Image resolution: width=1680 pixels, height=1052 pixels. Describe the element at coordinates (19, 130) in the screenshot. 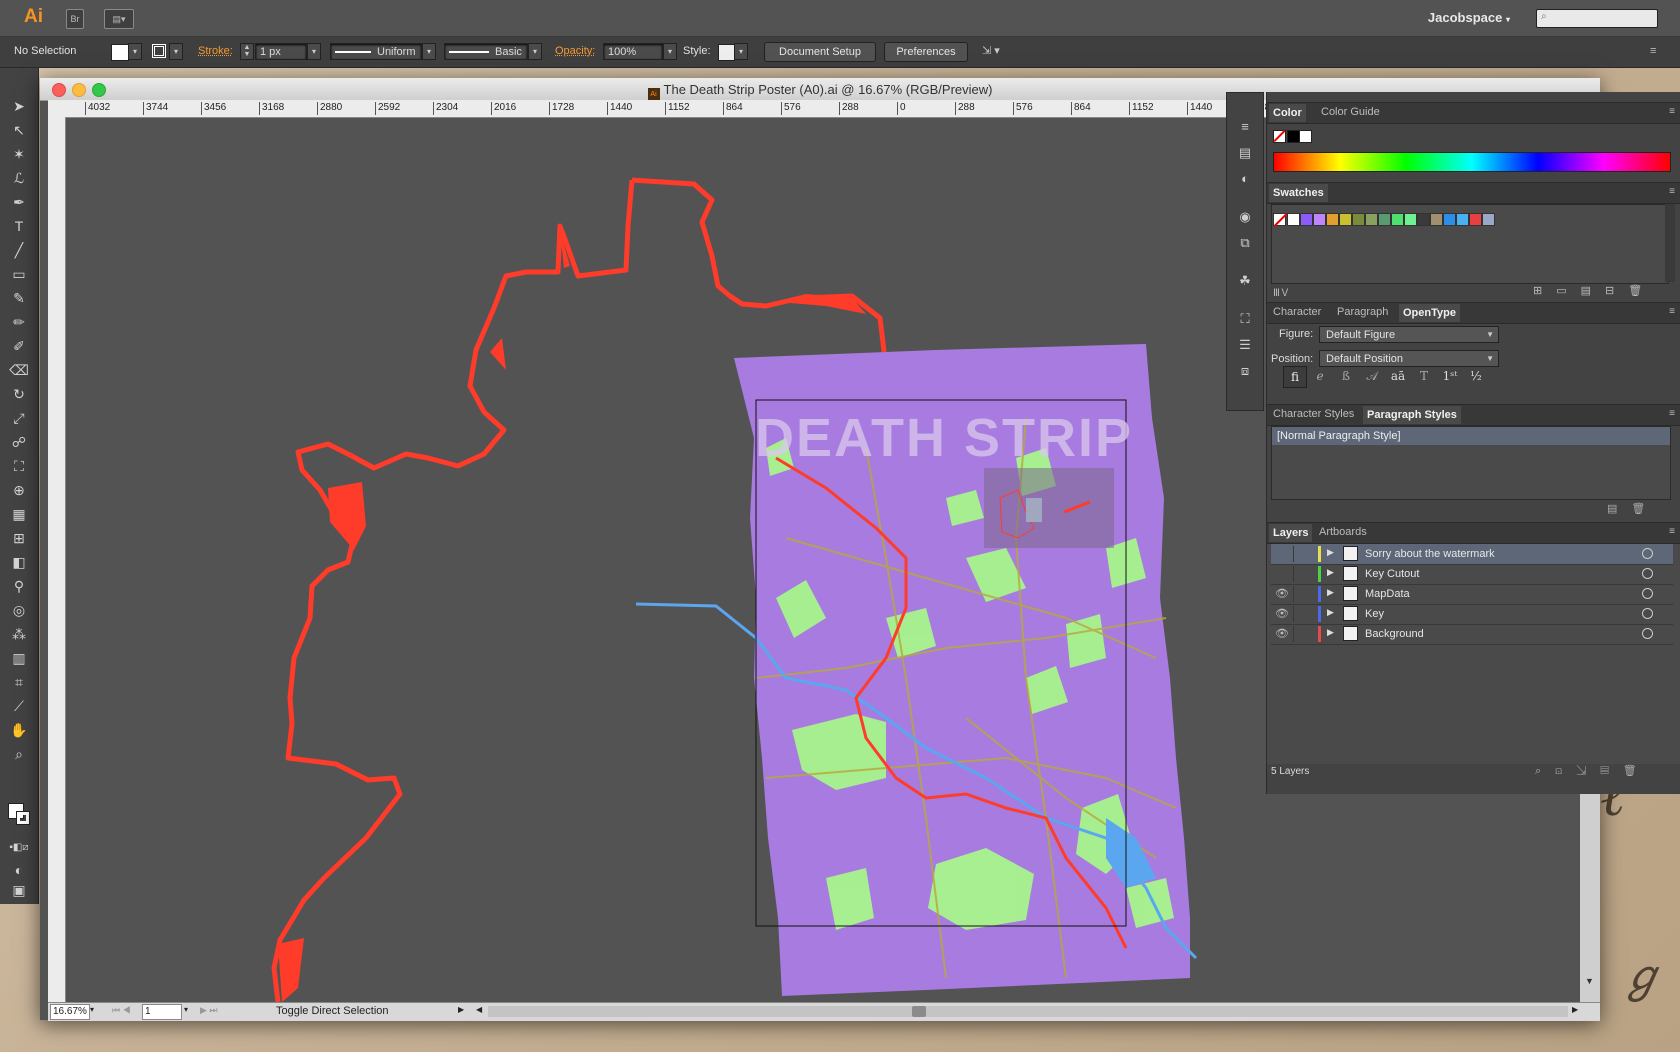

I see `direct-selection-tool-icon: ↖` at that location.